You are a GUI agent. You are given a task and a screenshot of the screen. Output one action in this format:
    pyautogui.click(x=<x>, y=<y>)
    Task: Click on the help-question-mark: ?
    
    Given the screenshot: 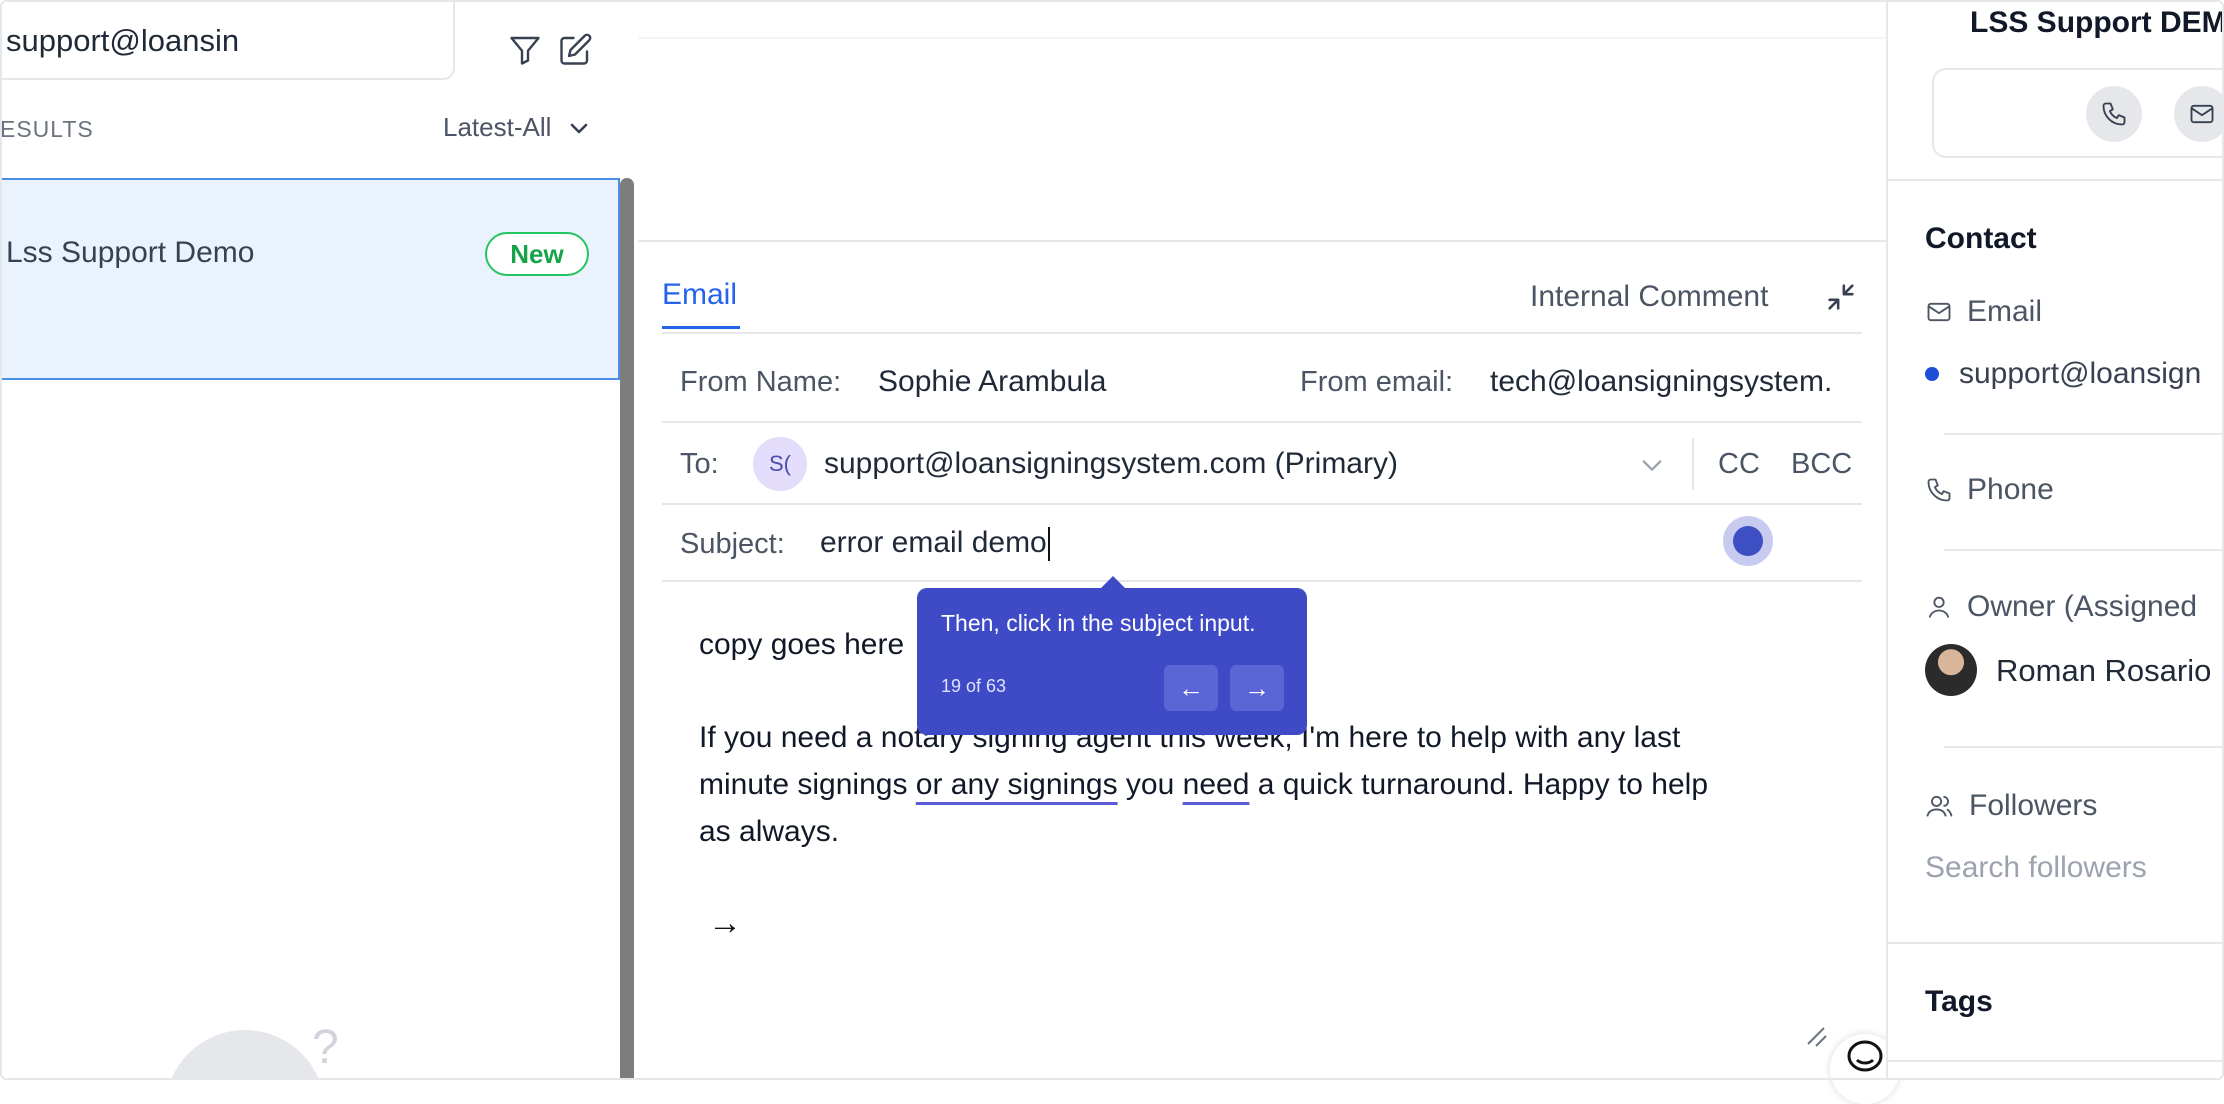 What is the action you would take?
    pyautogui.click(x=325, y=1047)
    